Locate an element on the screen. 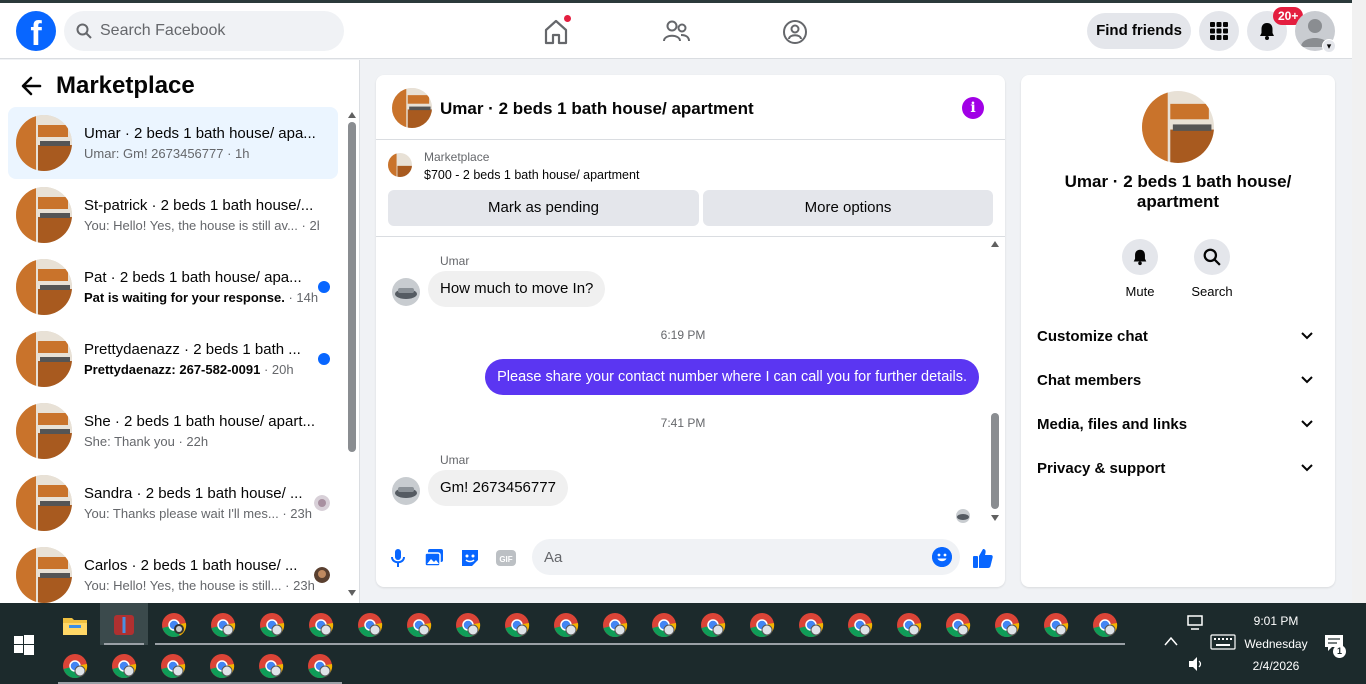 This screenshot has height=684, width=1366. incoming-message: How much to move In? is located at coordinates (517, 289).